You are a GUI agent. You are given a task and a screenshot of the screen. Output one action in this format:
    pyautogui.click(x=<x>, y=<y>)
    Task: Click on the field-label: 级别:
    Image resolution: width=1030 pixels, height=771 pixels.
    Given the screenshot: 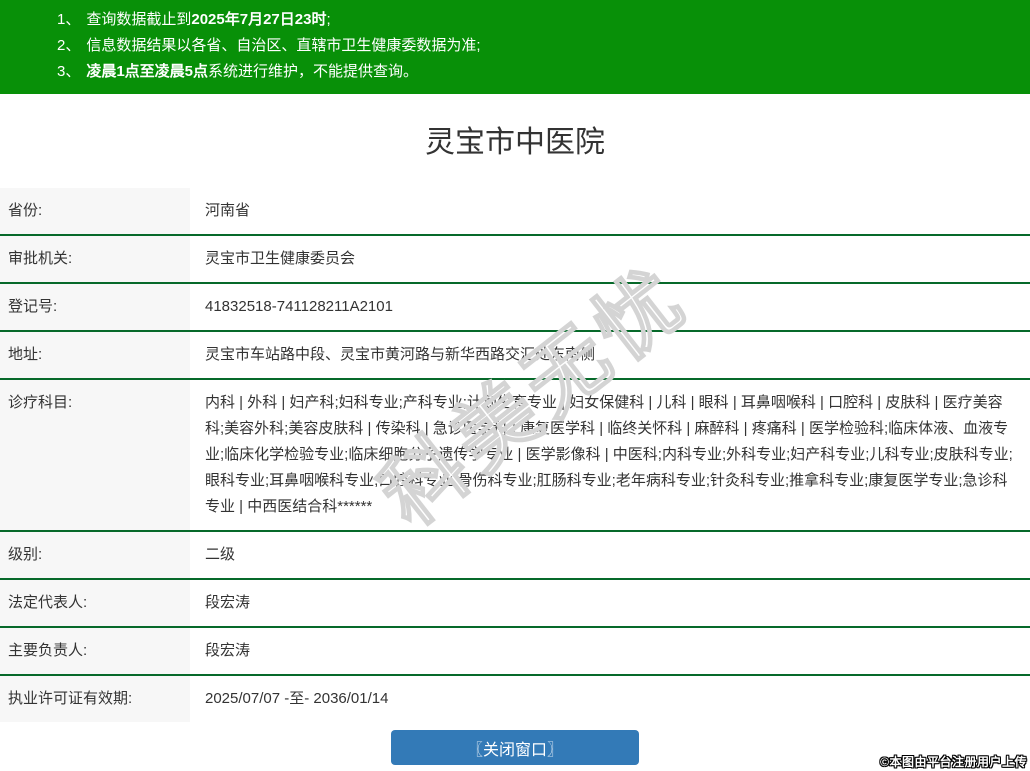 What is the action you would take?
    pyautogui.click(x=95, y=555)
    